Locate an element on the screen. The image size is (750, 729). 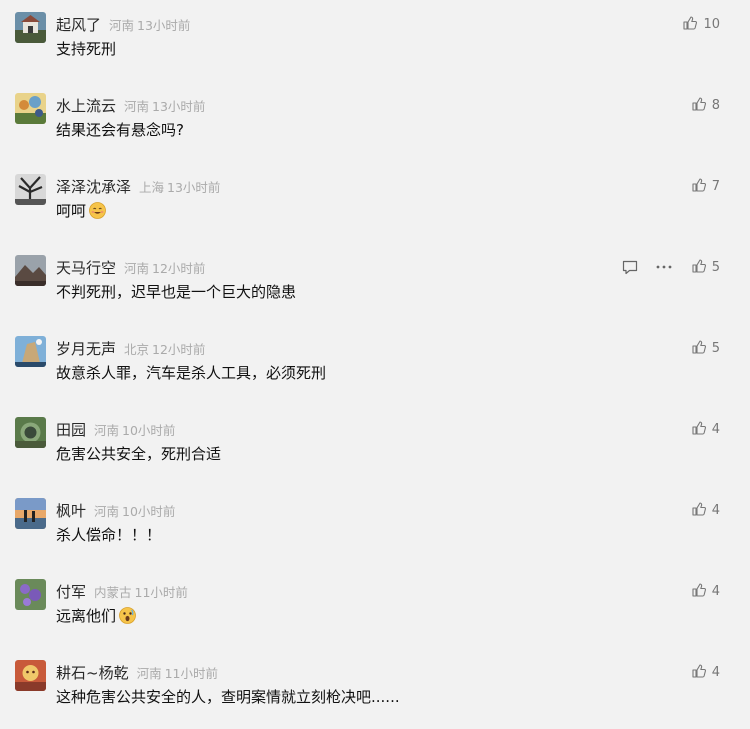
comment-content: 不判死刑，迟早也是一个巨大的隐患 is located at coordinates (176, 292).